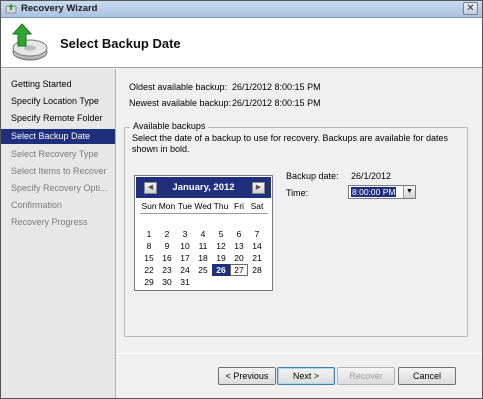 This screenshot has width=483, height=399. What do you see at coordinates (306, 376) in the screenshot?
I see `next-button: Next >` at bounding box center [306, 376].